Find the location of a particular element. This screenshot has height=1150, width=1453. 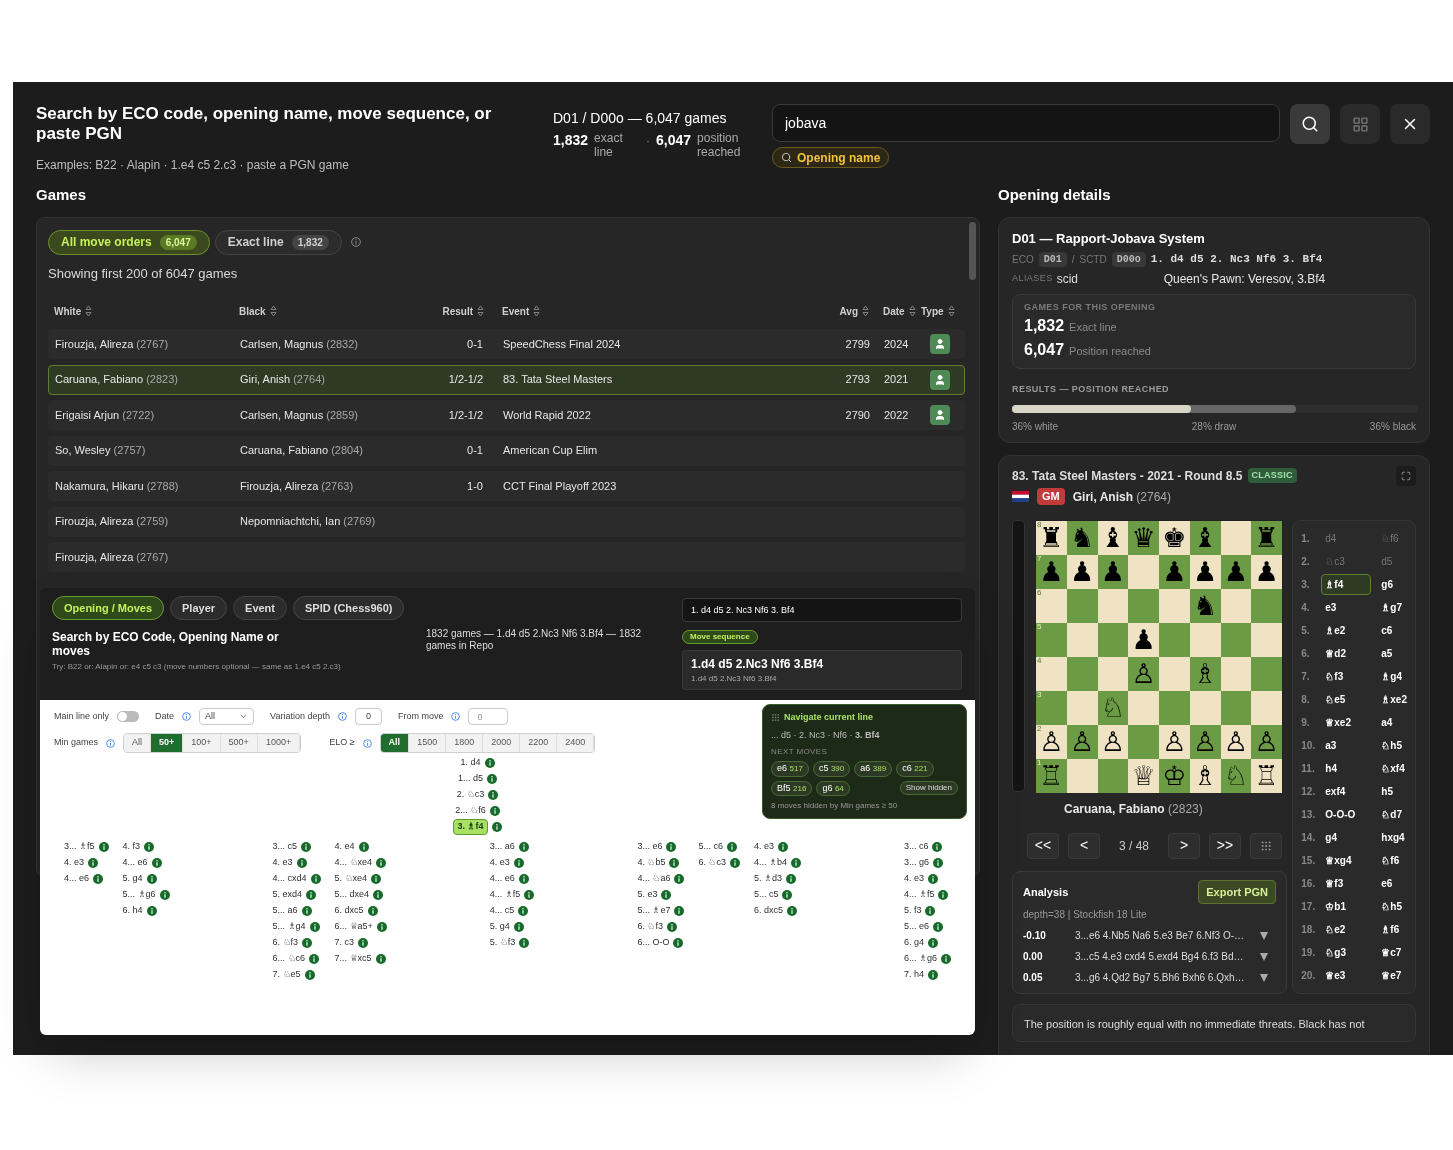

board-square is located at coordinates (1236, 537).